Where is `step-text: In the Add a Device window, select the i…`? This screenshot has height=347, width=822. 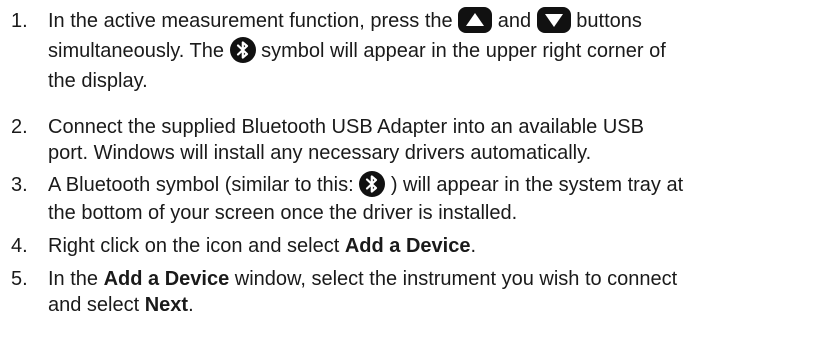 step-text: In the Add a Device window, select the i… is located at coordinates (433, 292).